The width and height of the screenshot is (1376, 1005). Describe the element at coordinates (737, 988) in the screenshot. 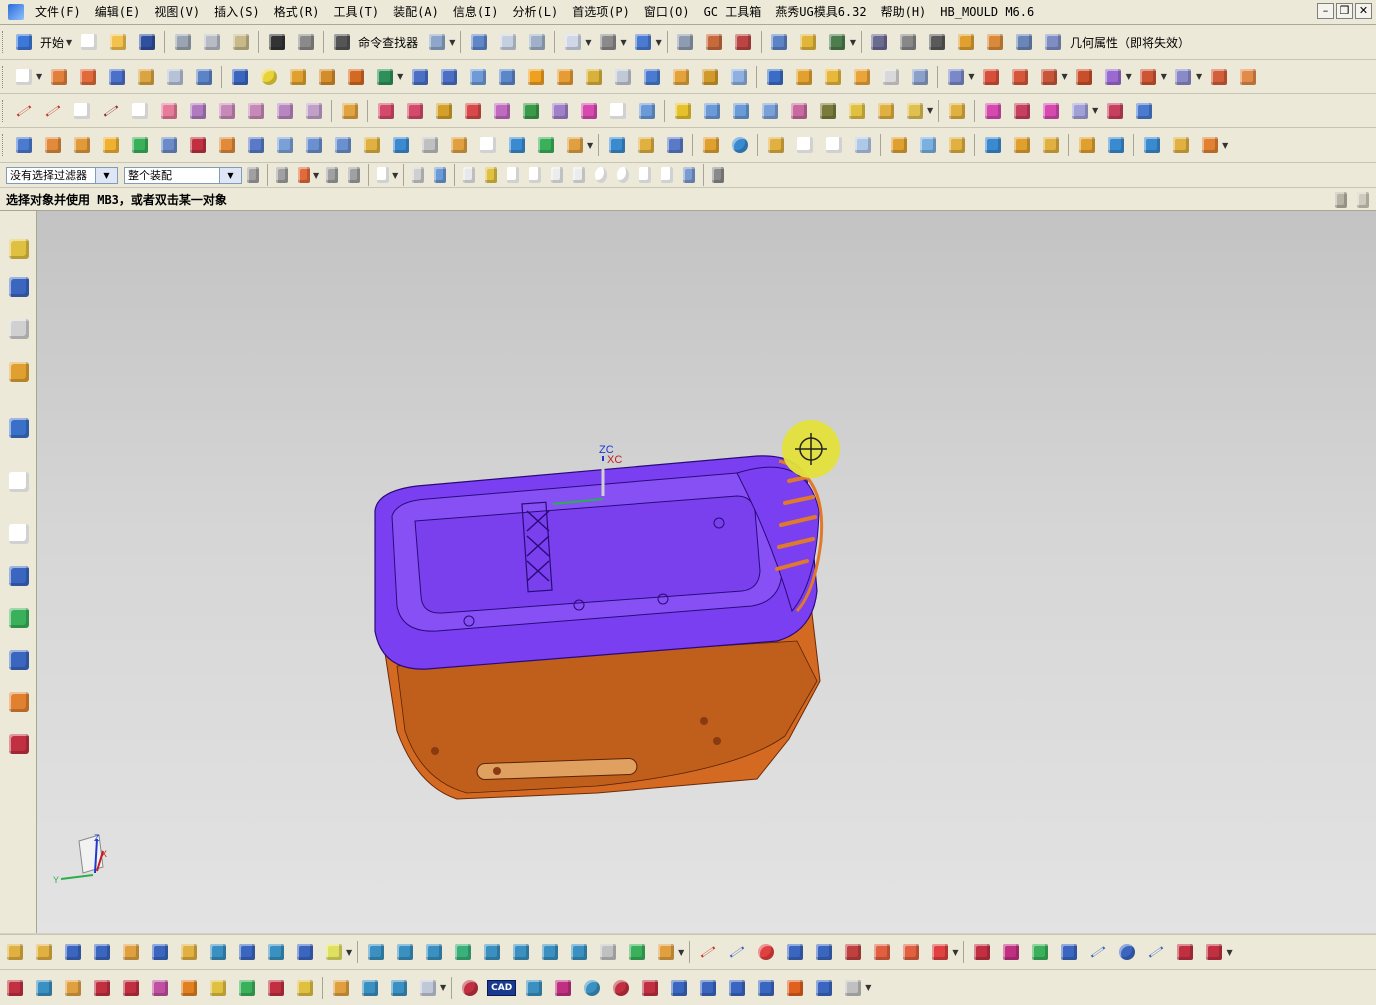

I see `tool-g-icon` at that location.